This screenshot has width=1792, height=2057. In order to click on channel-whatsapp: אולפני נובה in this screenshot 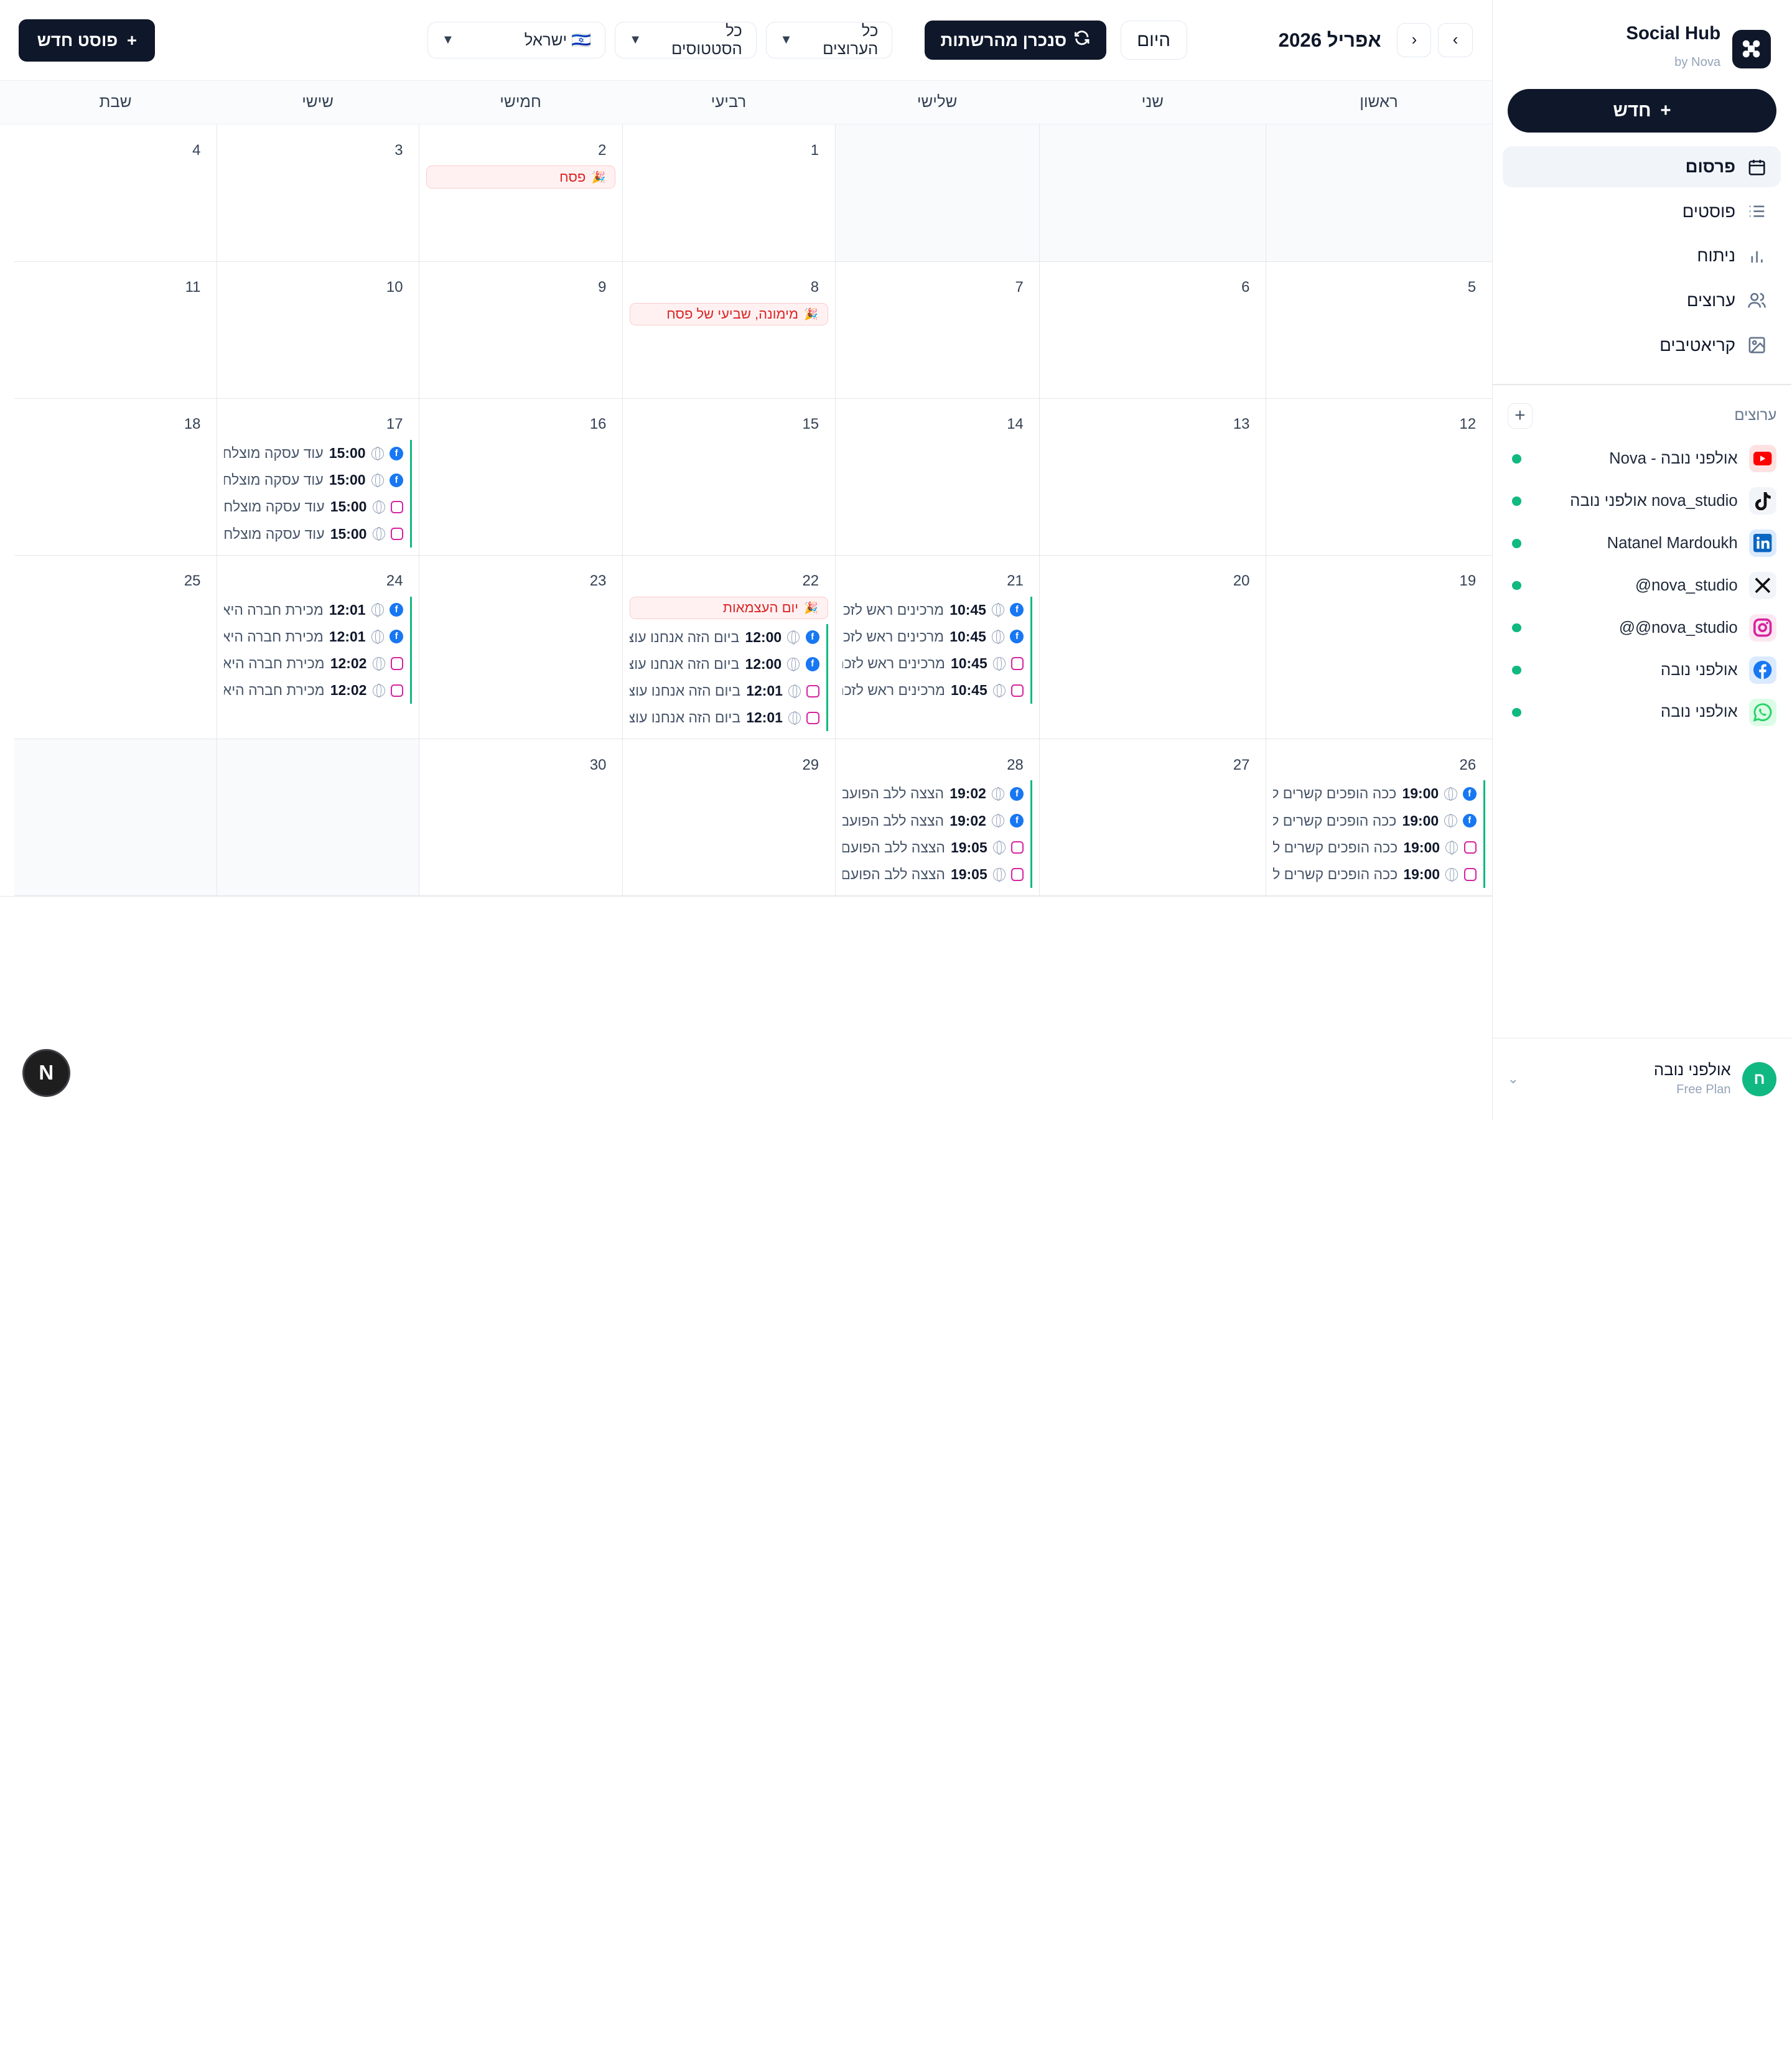, I will do `click(1643, 712)`.